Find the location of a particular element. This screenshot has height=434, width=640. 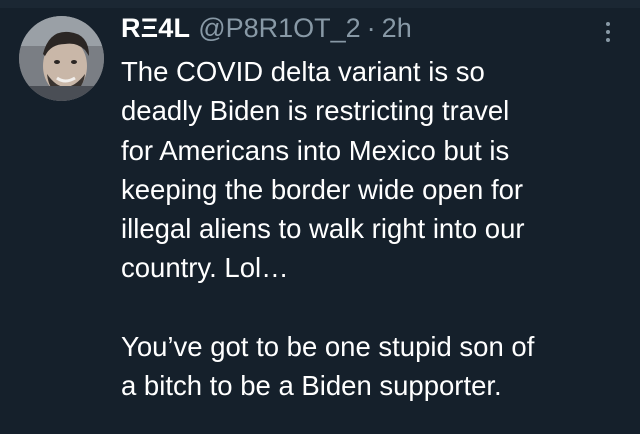

tweet-line: The COVID delta variant is so is located at coordinates (303, 71).